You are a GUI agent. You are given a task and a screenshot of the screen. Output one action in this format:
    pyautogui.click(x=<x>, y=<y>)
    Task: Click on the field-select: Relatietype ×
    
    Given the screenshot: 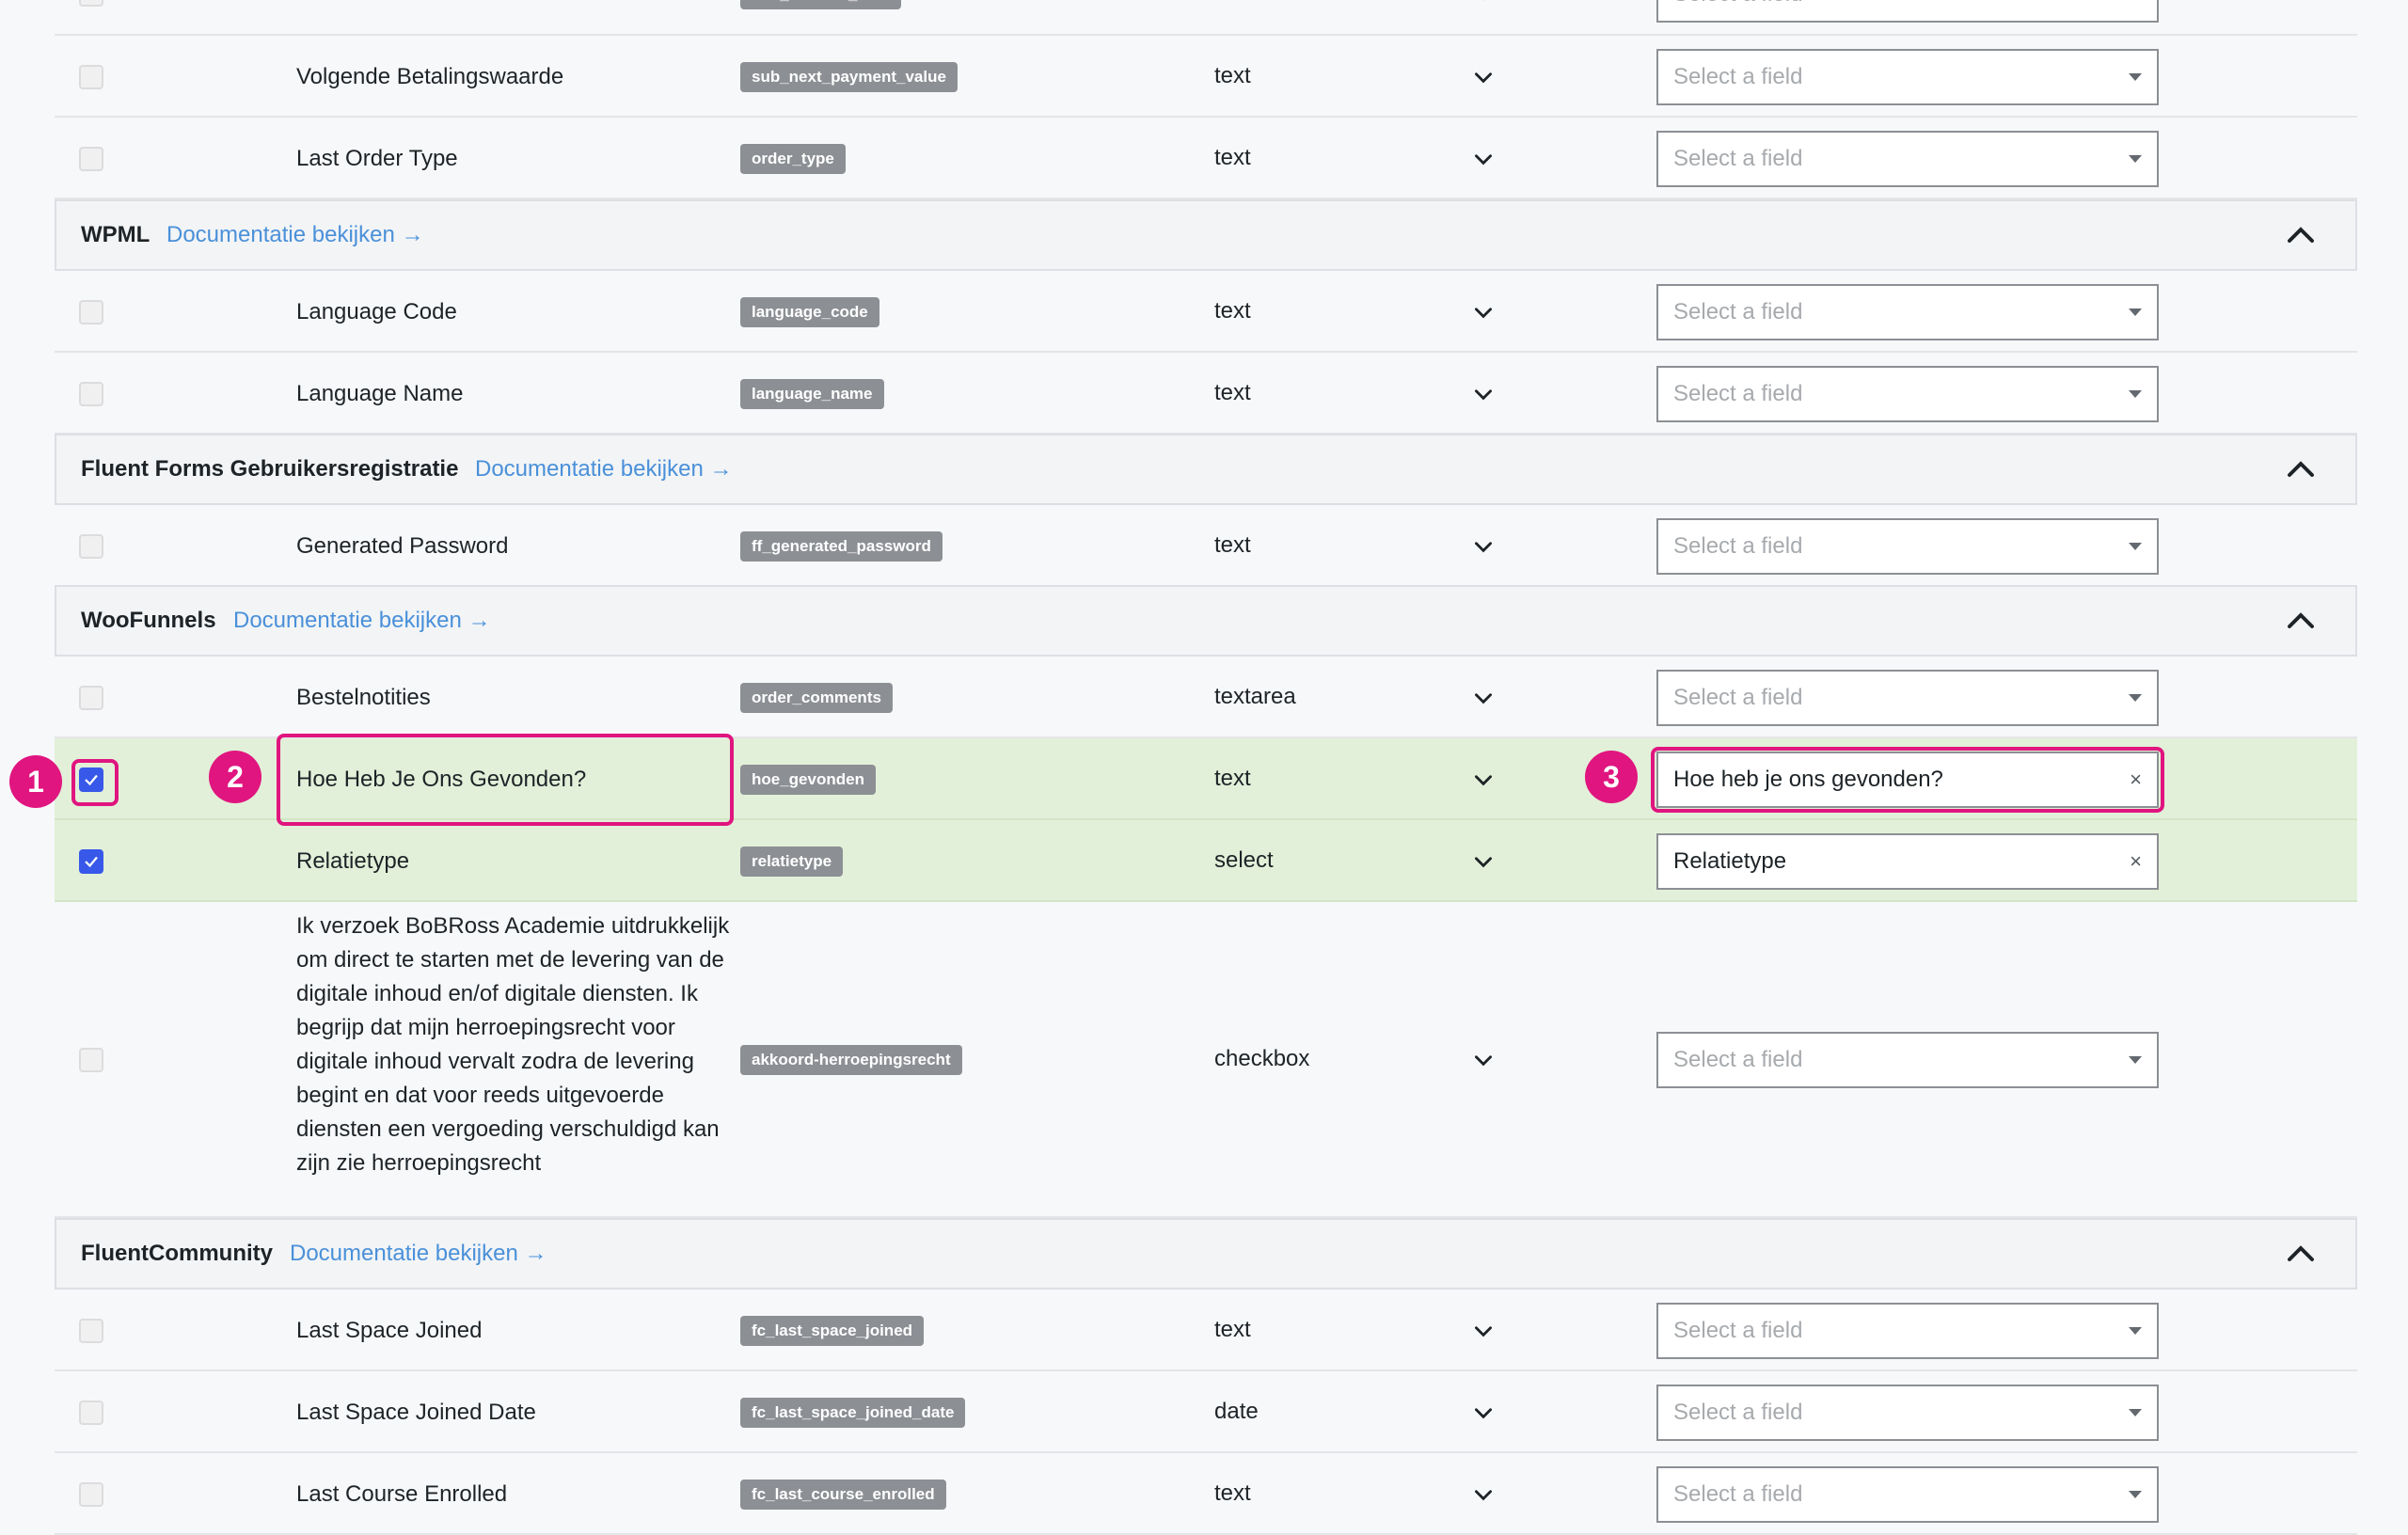 What is the action you would take?
    pyautogui.click(x=1908, y=861)
    